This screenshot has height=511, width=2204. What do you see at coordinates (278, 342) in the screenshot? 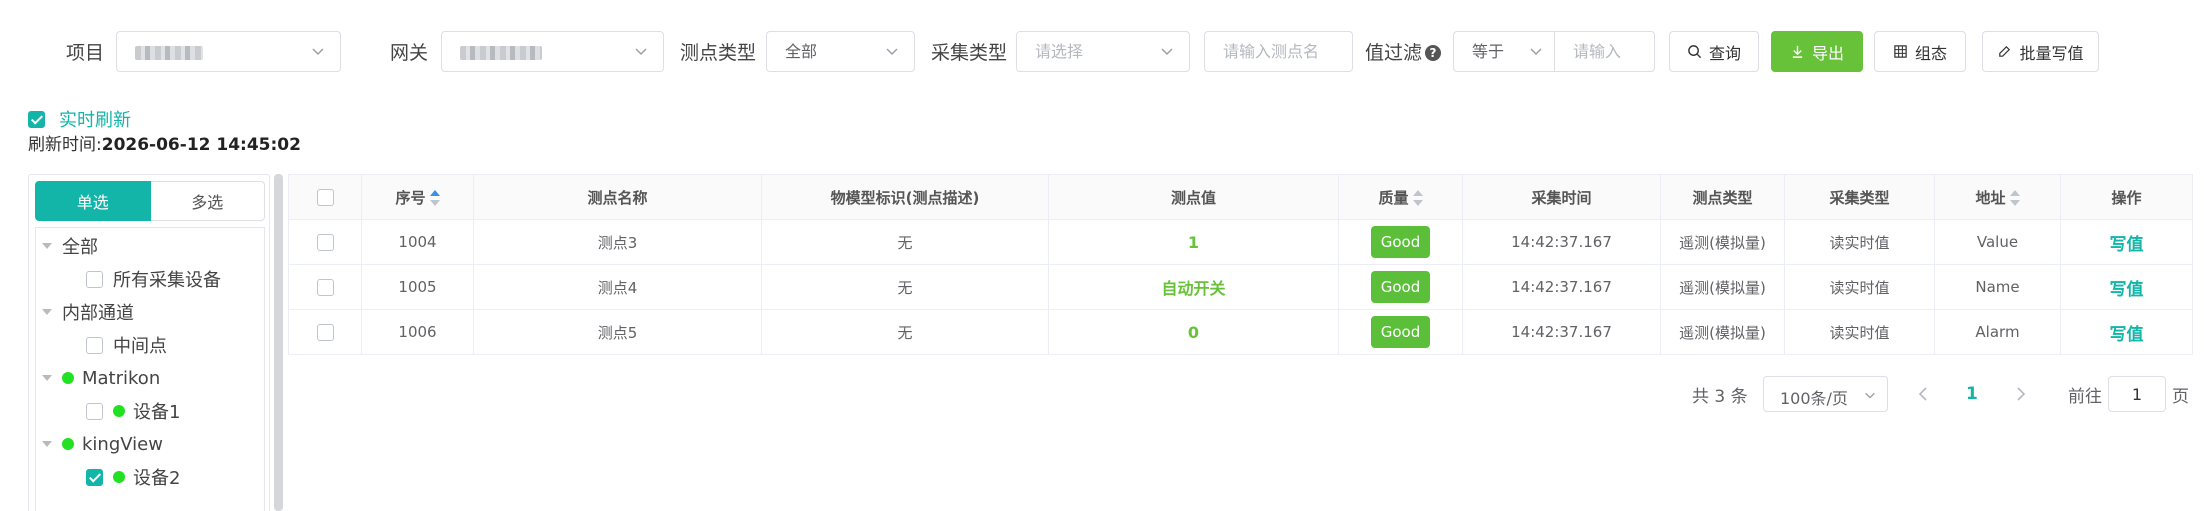
I see `vertical-scrollbar` at bounding box center [278, 342].